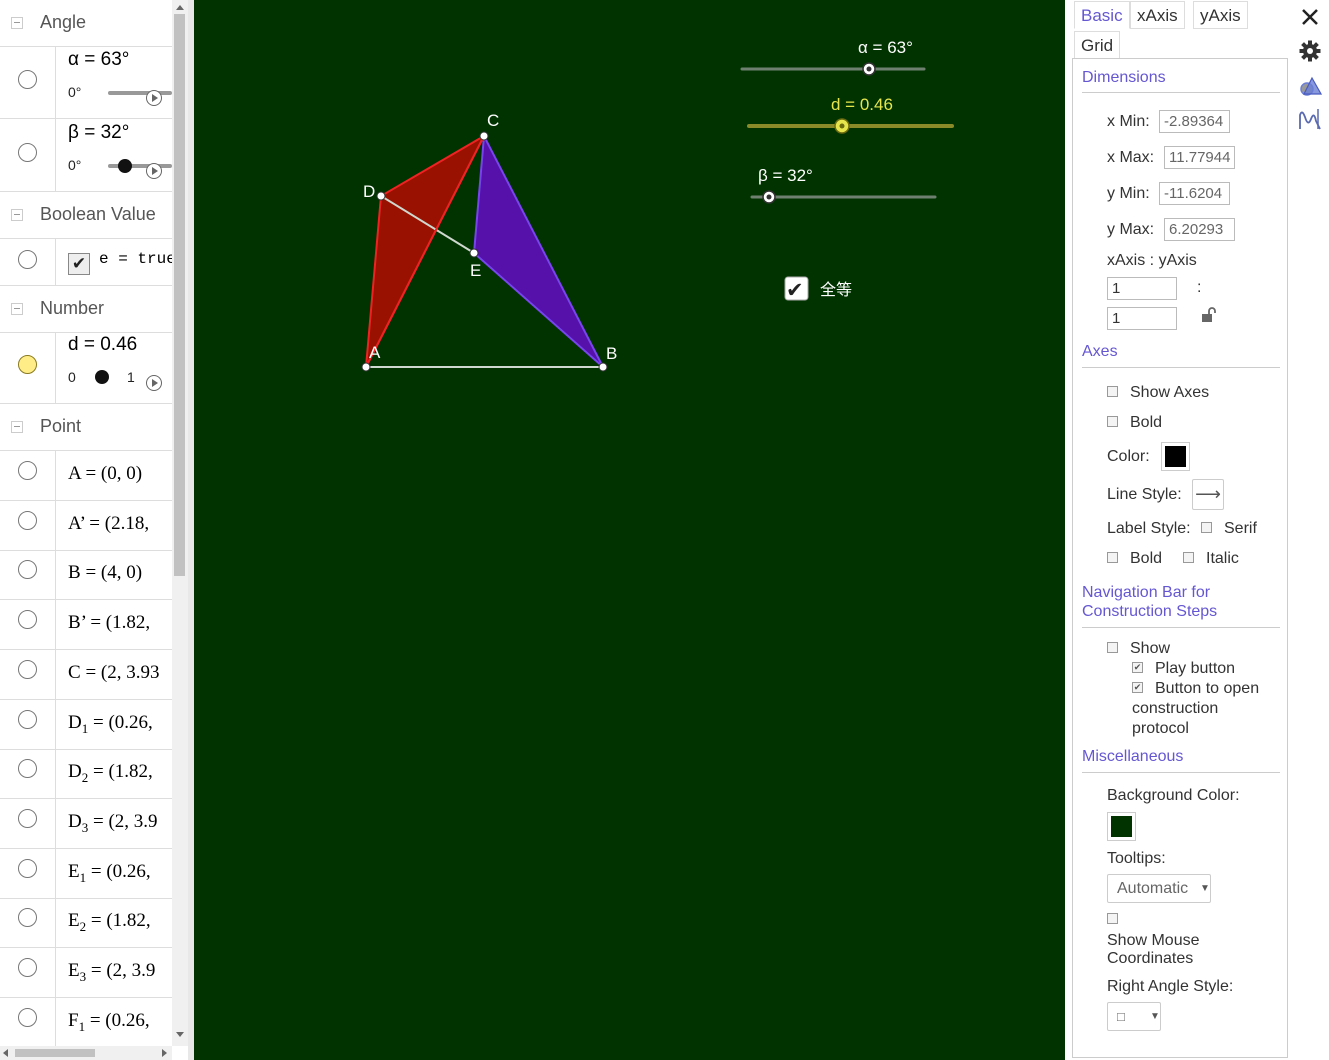  Describe the element at coordinates (164, 1053) in the screenshot. I see `scroll-right-icon` at that location.